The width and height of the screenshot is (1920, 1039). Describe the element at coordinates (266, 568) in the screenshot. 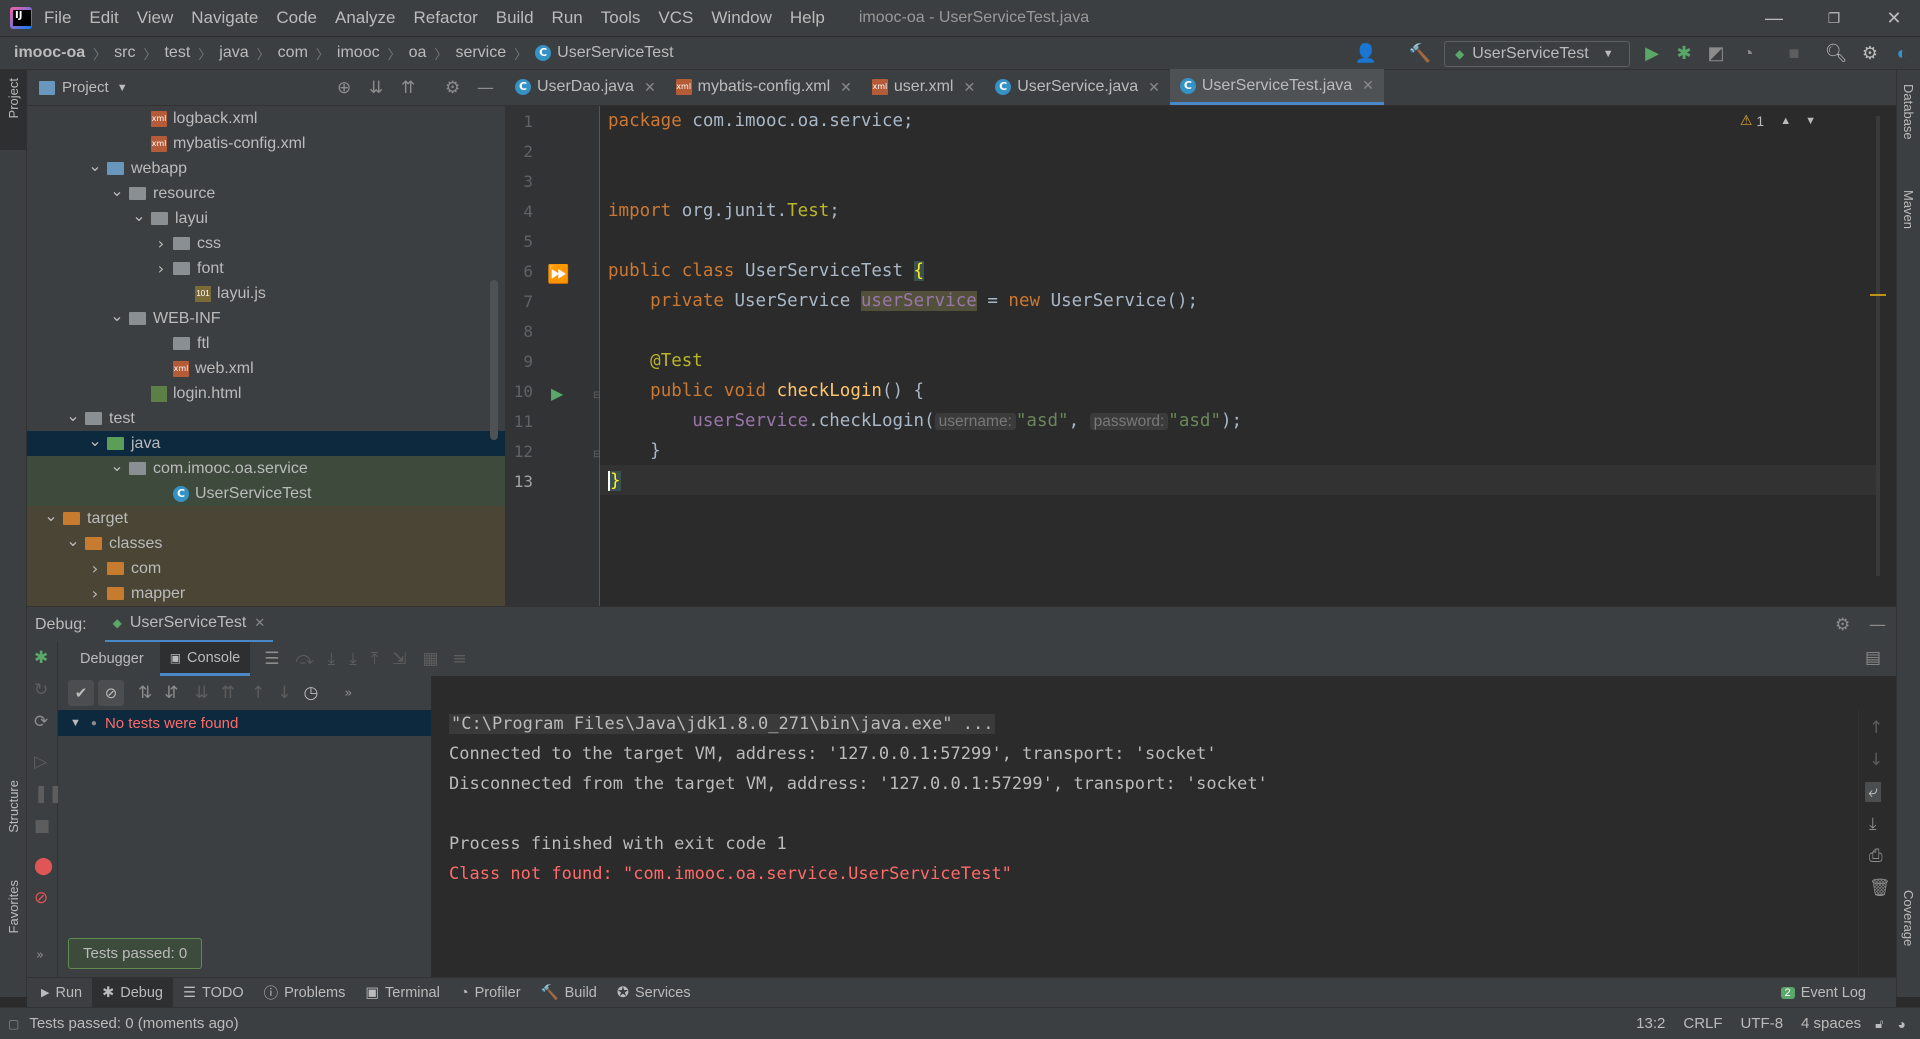

I see `tree-row: › com` at that location.